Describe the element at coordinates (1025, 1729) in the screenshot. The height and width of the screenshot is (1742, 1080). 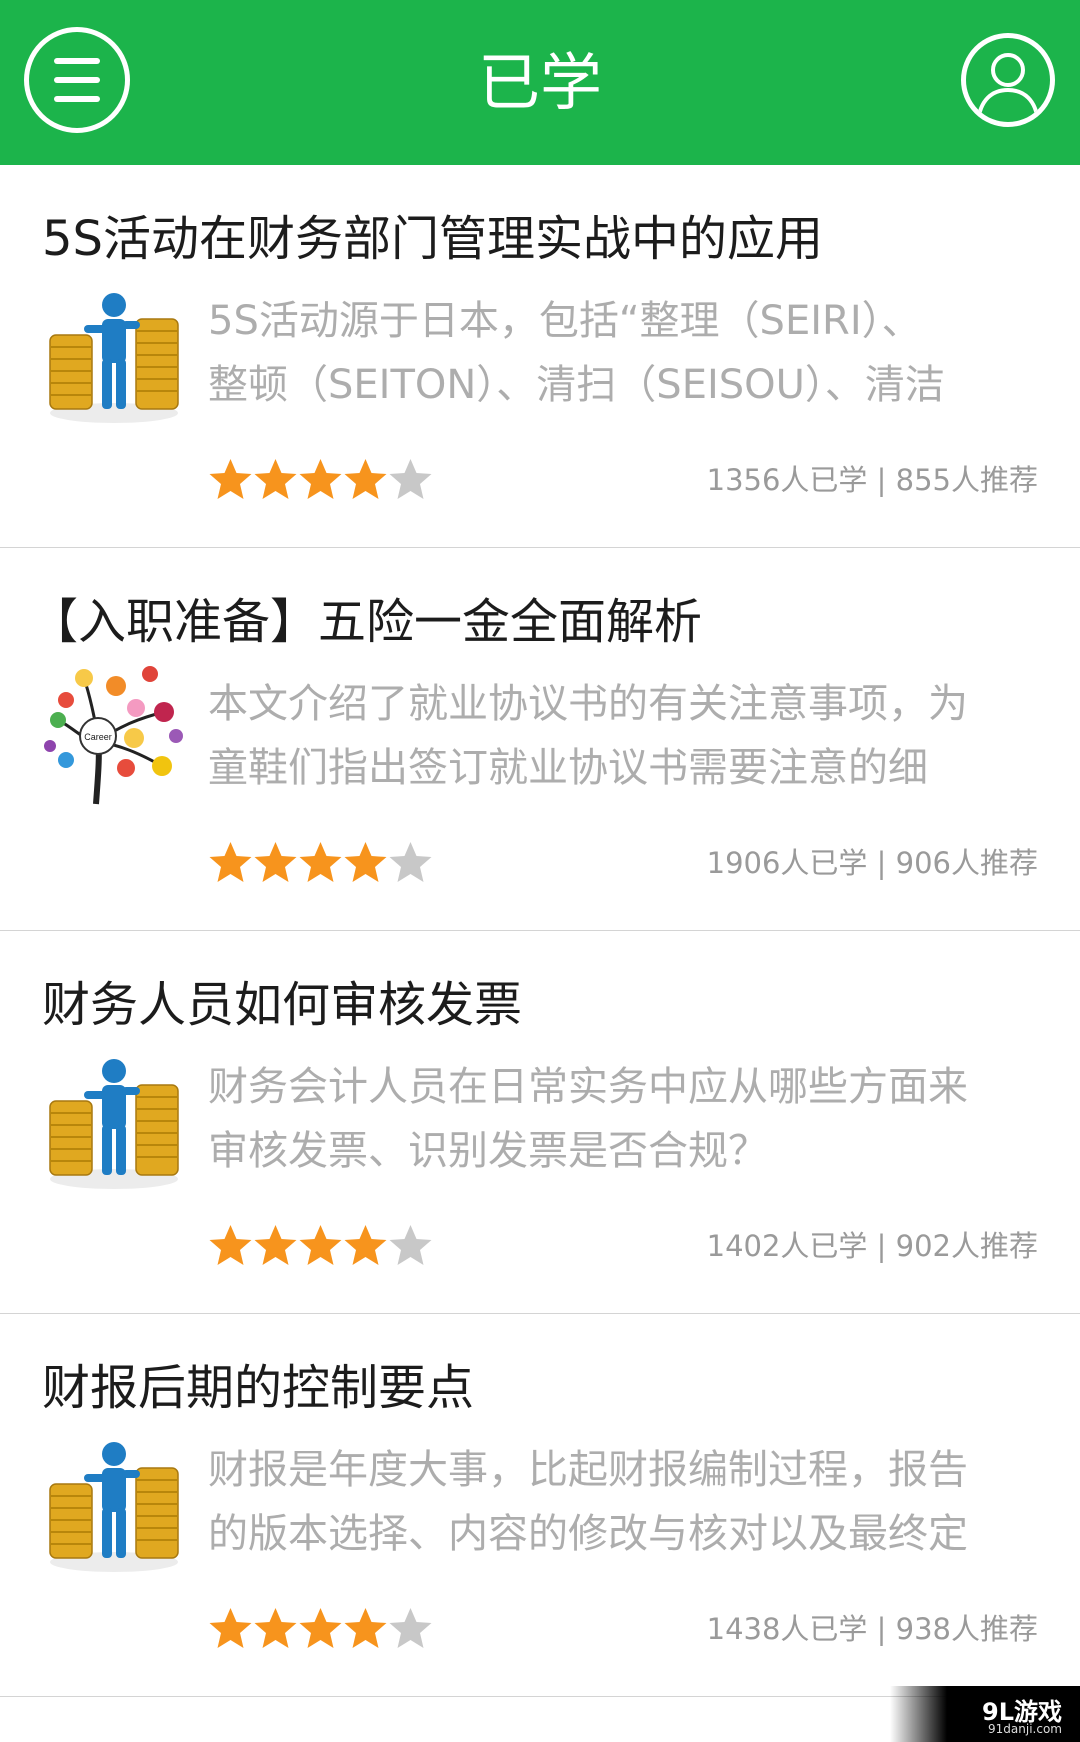
I see `watermark-url: 91danji.com` at that location.